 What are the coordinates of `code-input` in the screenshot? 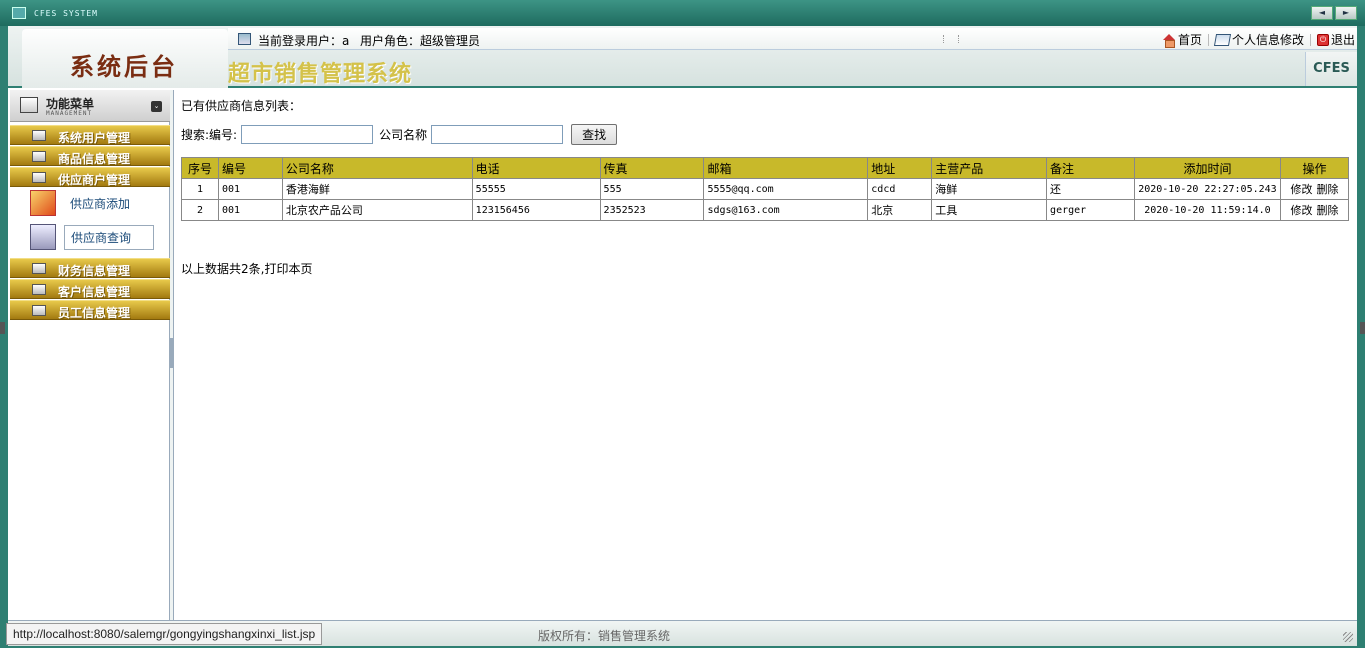 It's located at (307, 134).